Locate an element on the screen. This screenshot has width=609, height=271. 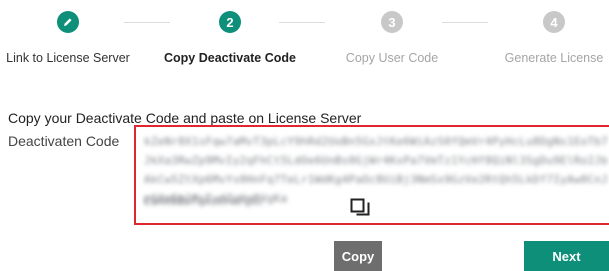
pencil-icon is located at coordinates (68, 22).